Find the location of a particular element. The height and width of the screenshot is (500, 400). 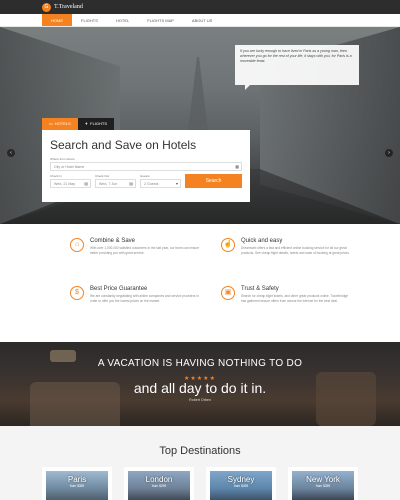

panel-title: Search and Save on Hotels is located at coordinates (123, 145).